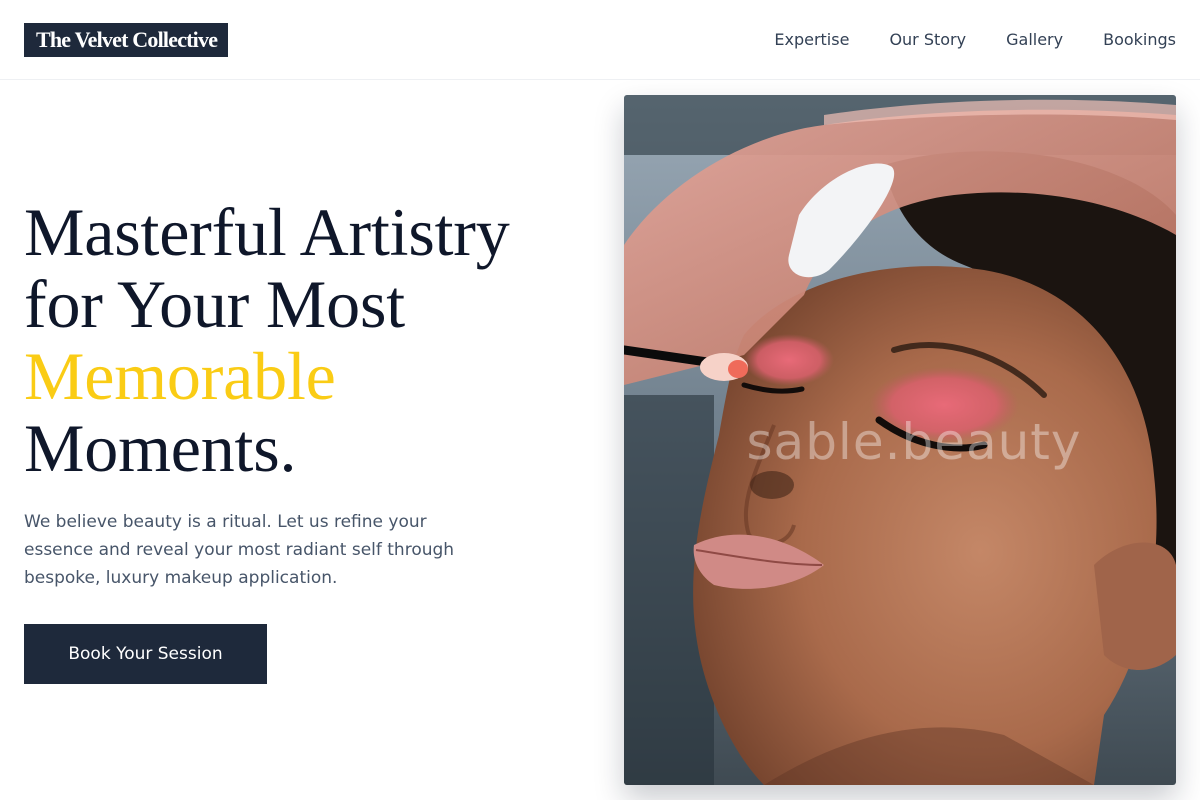  I want to click on nav-link-gallery: Gallery, so click(1034, 39).